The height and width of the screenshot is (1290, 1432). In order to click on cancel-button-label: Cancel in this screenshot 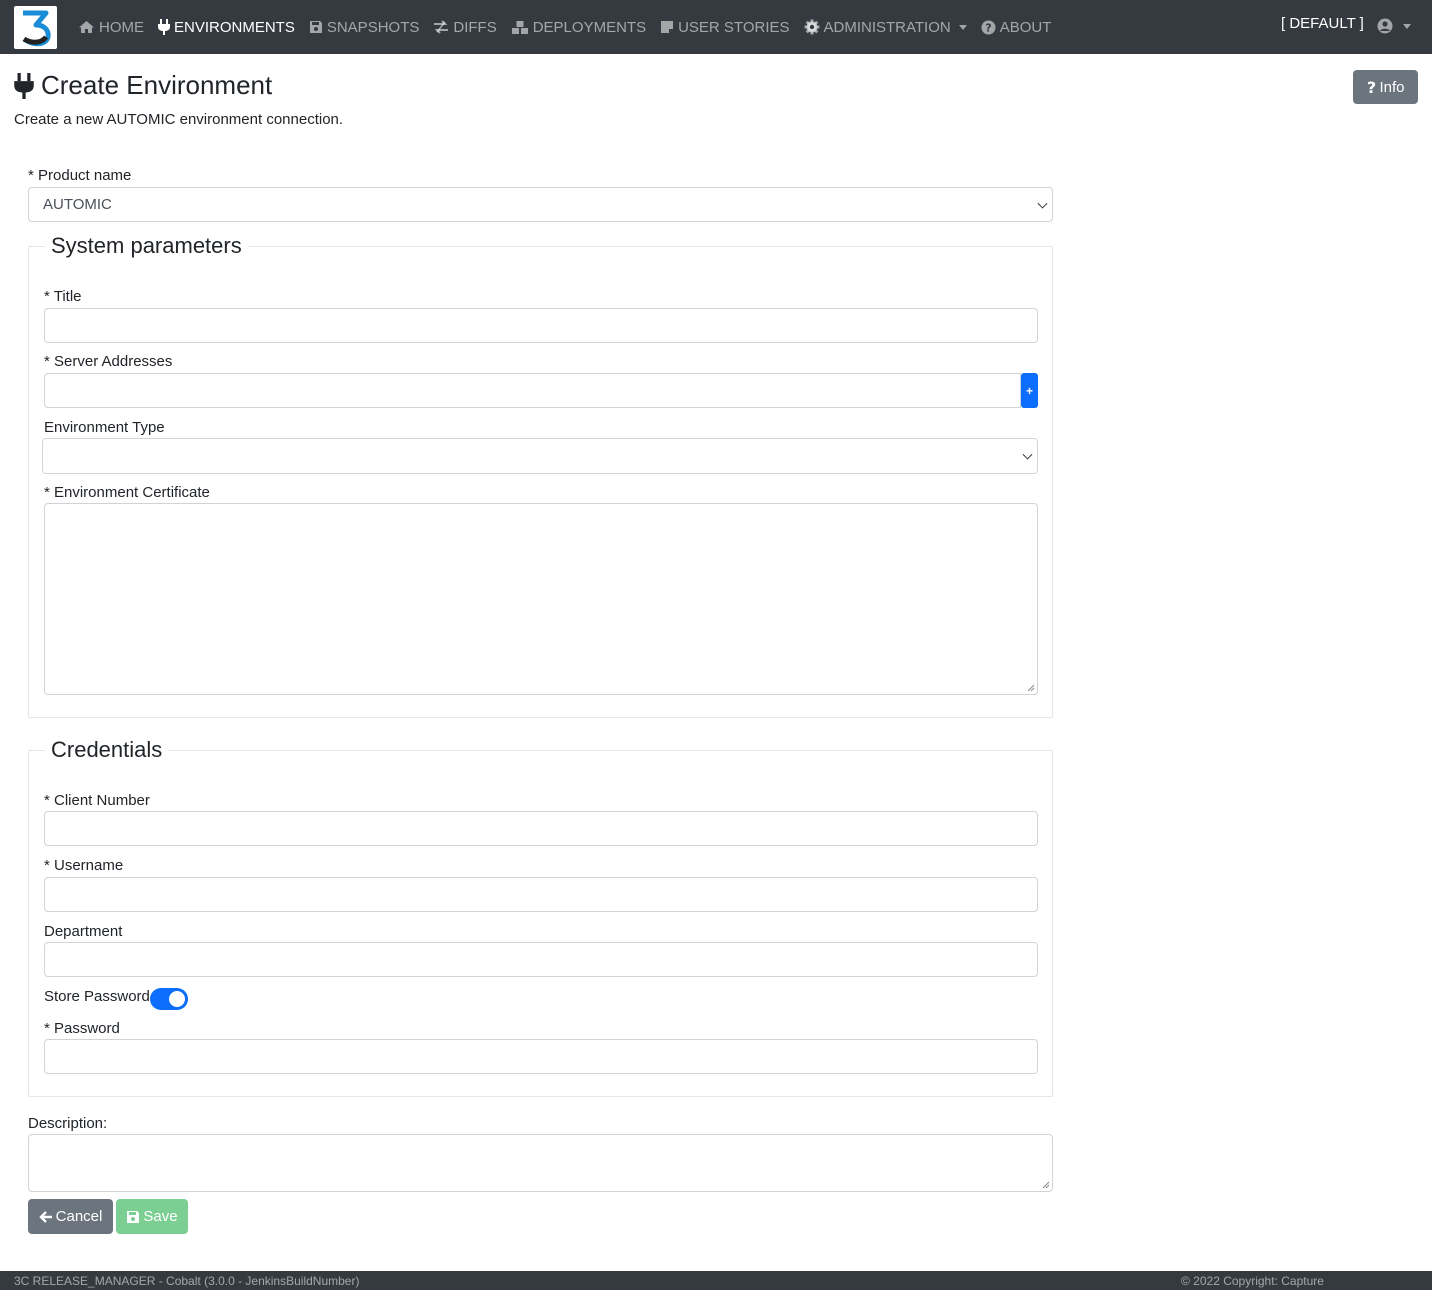, I will do `click(79, 1216)`.